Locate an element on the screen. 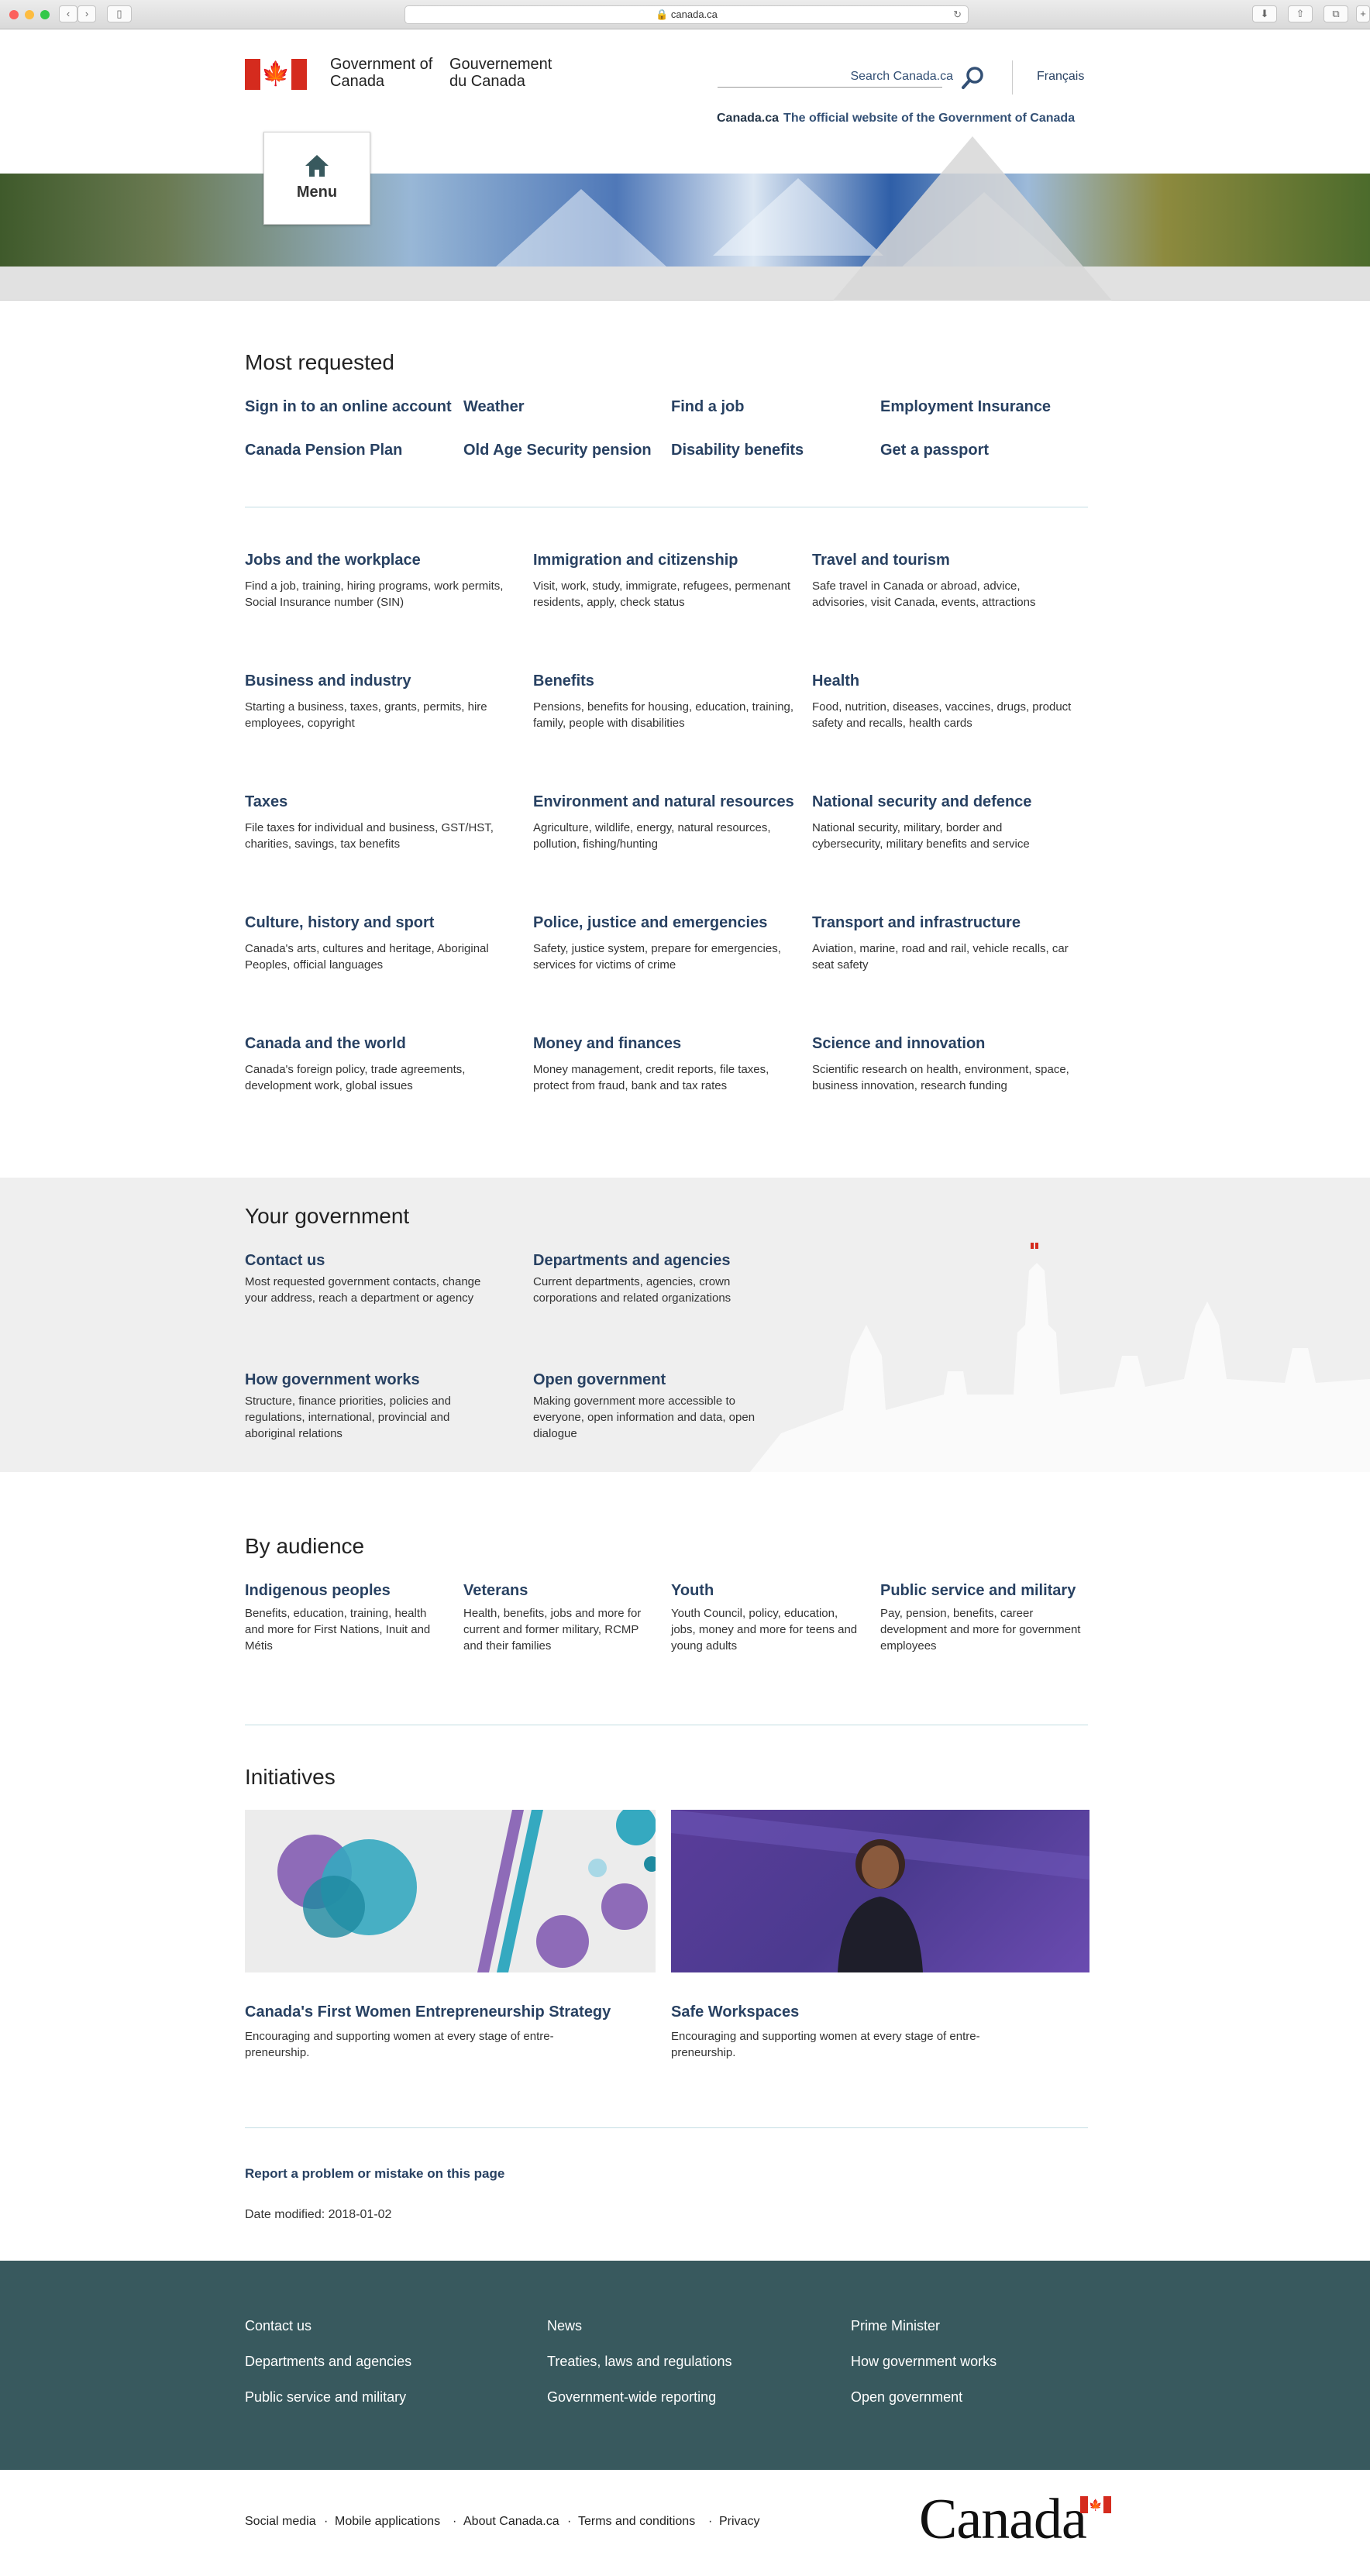 This screenshot has height=2576, width=1370. address-bar: 🔒 canada.ca ↻ is located at coordinates (686, 14).